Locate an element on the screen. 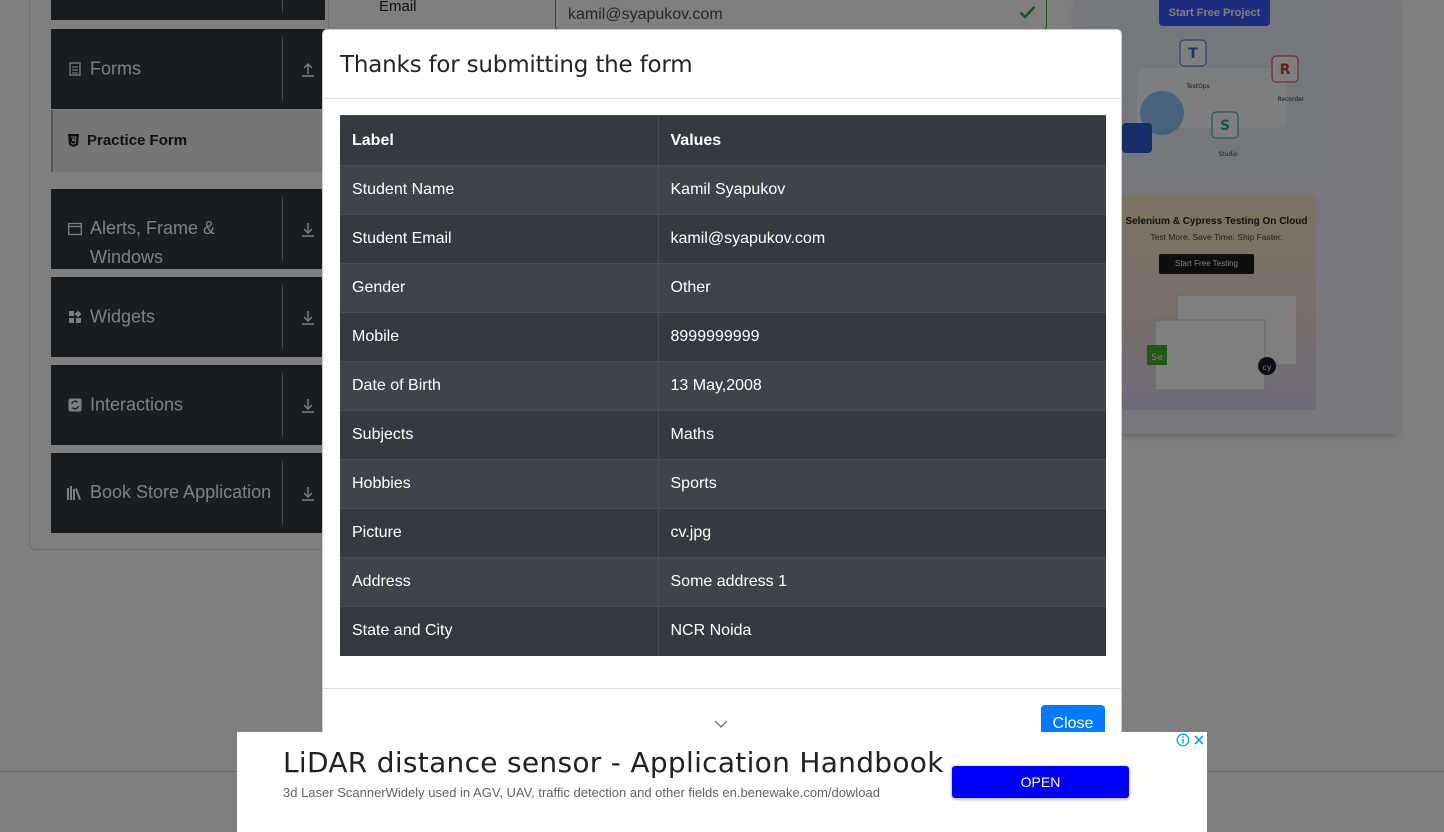 This screenshot has width=1444, height=832. row-value: cv.jpg is located at coordinates (882, 533).